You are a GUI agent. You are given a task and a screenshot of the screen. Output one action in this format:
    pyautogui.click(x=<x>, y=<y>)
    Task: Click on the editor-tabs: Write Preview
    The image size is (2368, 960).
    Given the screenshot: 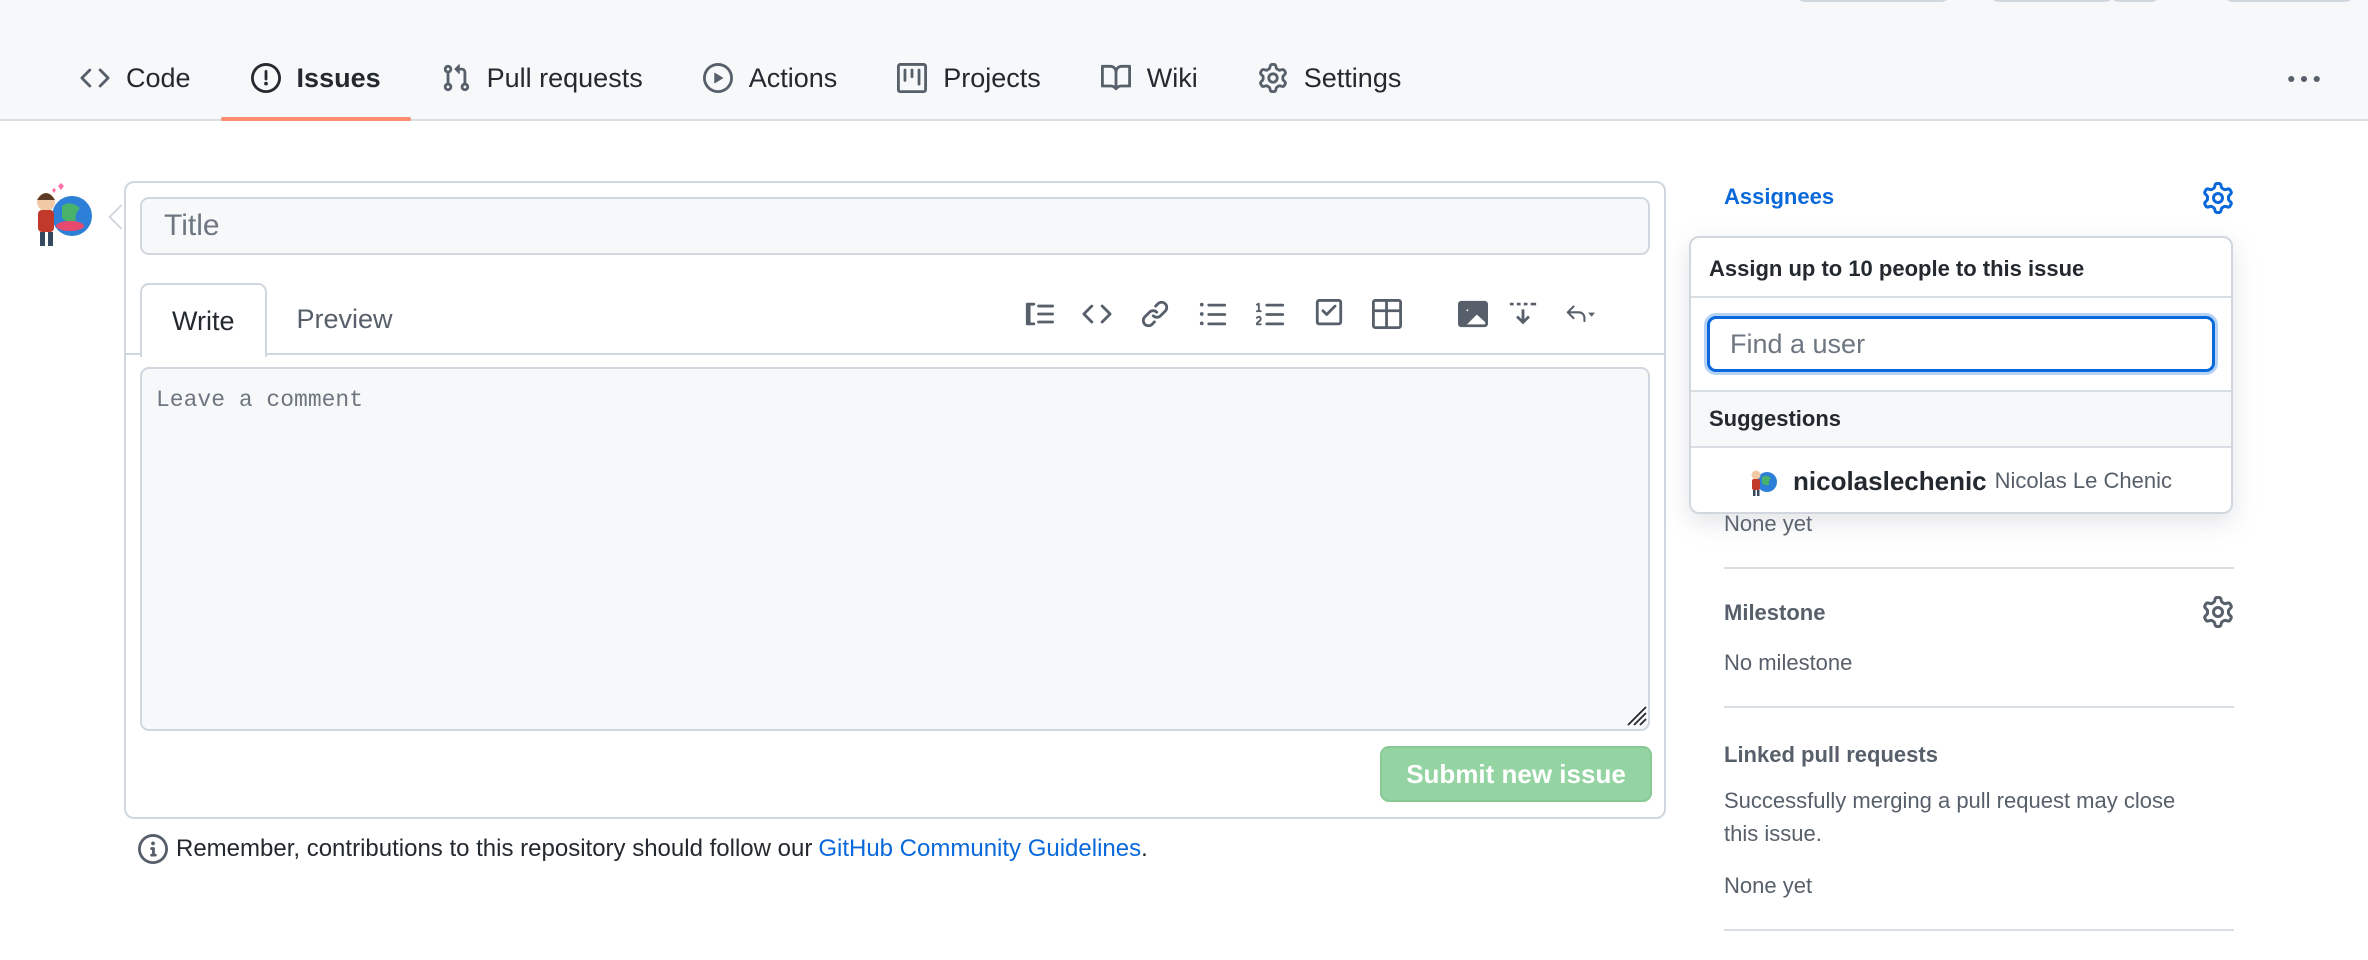 What is the action you would take?
    pyautogui.click(x=281, y=320)
    